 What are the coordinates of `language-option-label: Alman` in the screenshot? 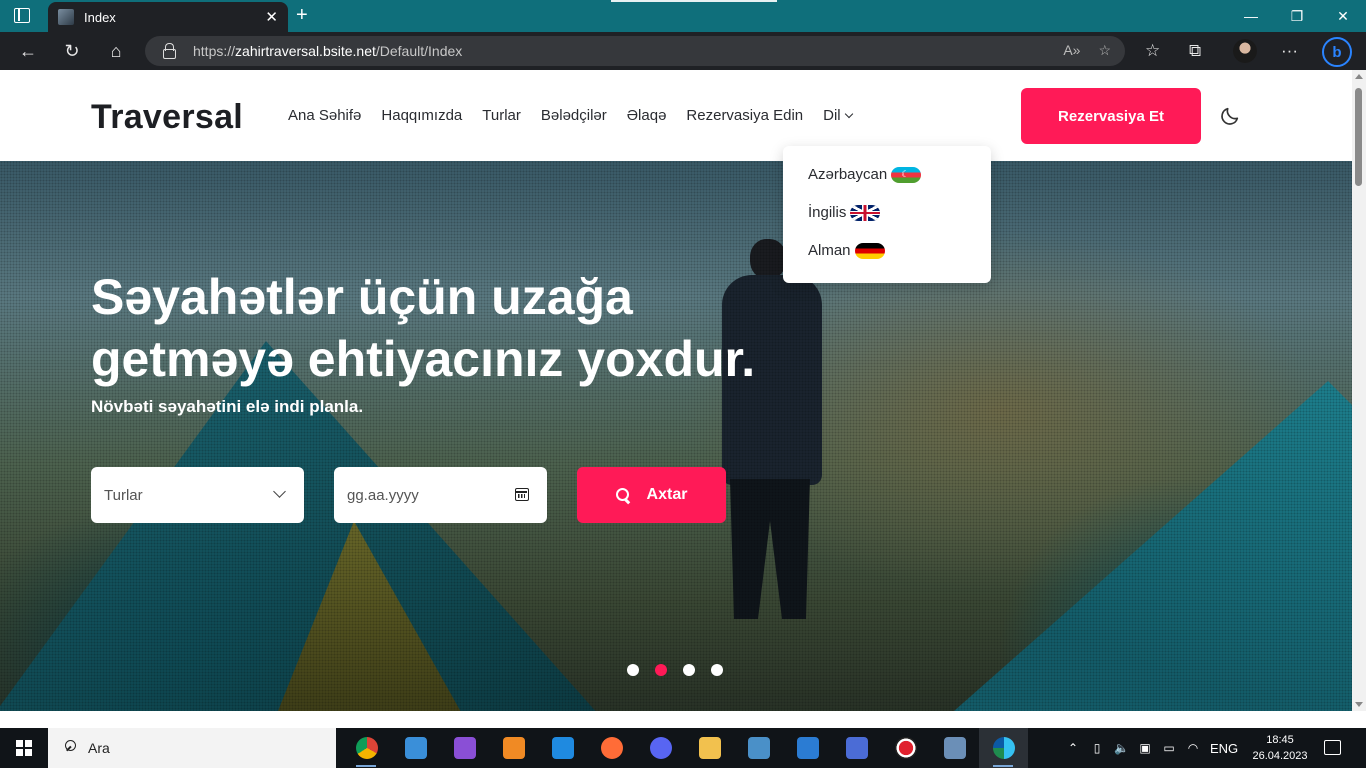 It's located at (829, 250).